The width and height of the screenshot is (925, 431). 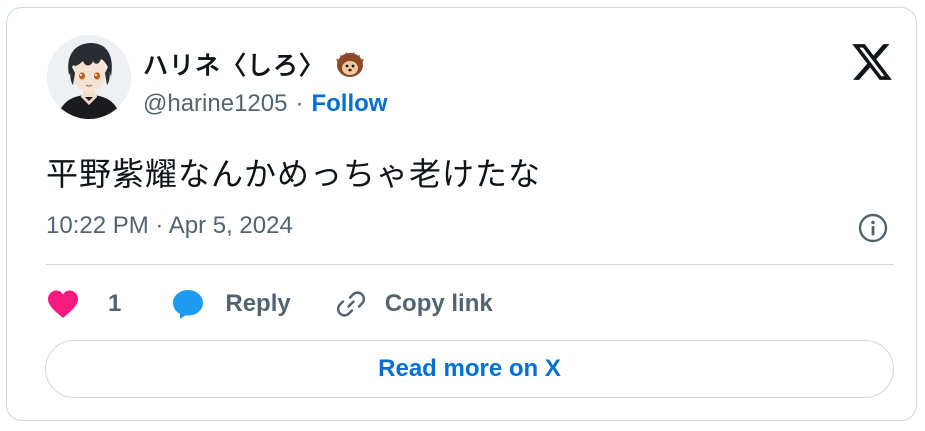 I want to click on author-handle-row: @harine1205 · Follow, so click(x=265, y=104).